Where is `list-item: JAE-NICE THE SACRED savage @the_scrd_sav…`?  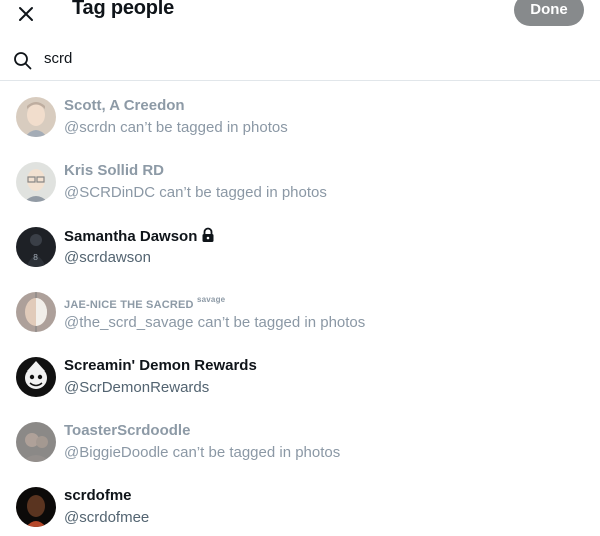
list-item: JAE-NICE THE SACRED savage @the_scrd_sav… is located at coordinates (300, 308).